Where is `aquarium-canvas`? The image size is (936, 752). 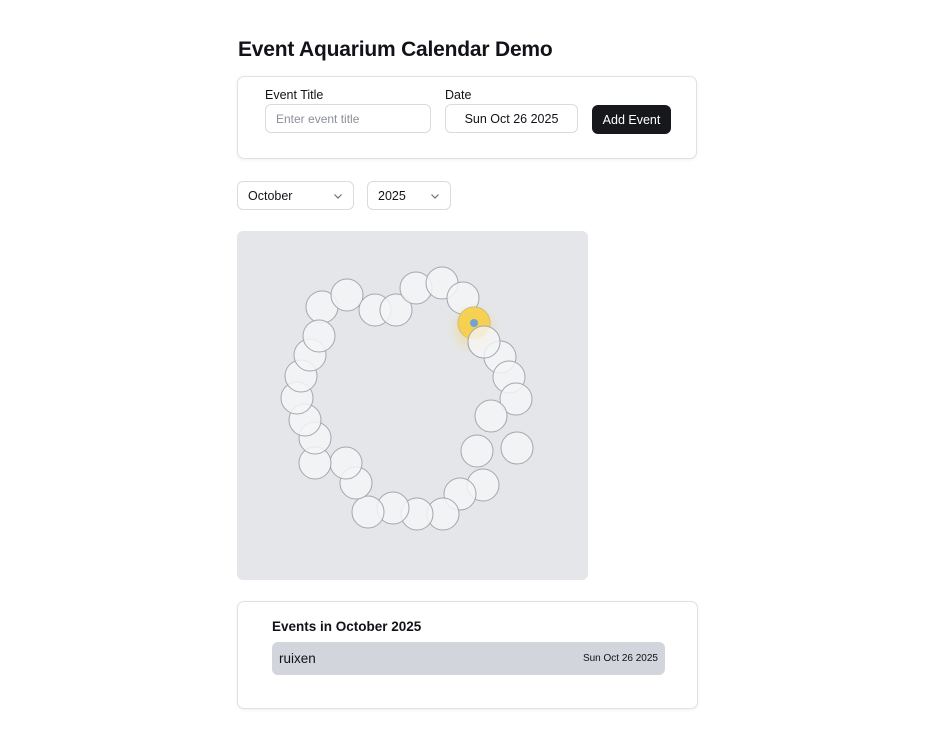
aquarium-canvas is located at coordinates (407, 398).